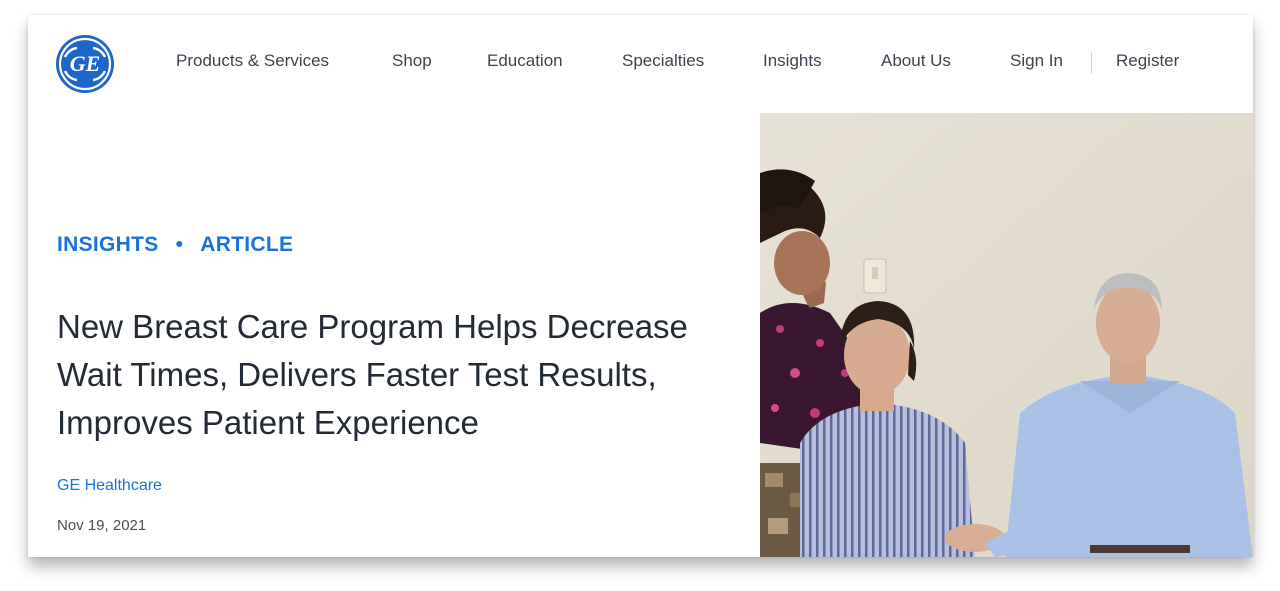 The height and width of the screenshot is (591, 1280). Describe the element at coordinates (663, 61) in the screenshot. I see `nav-specialties: Specialties` at that location.